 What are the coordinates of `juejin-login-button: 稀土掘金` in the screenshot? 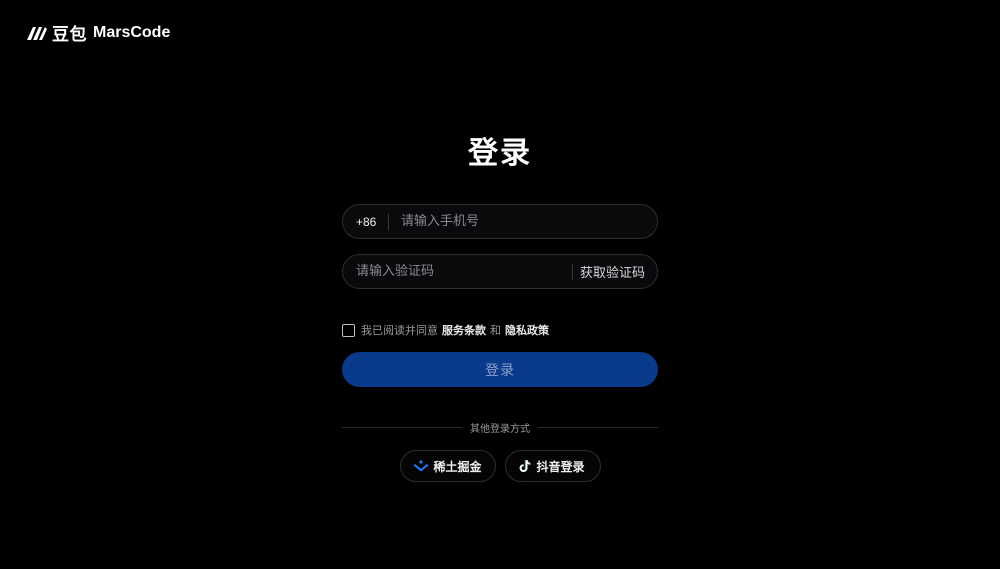 It's located at (447, 466).